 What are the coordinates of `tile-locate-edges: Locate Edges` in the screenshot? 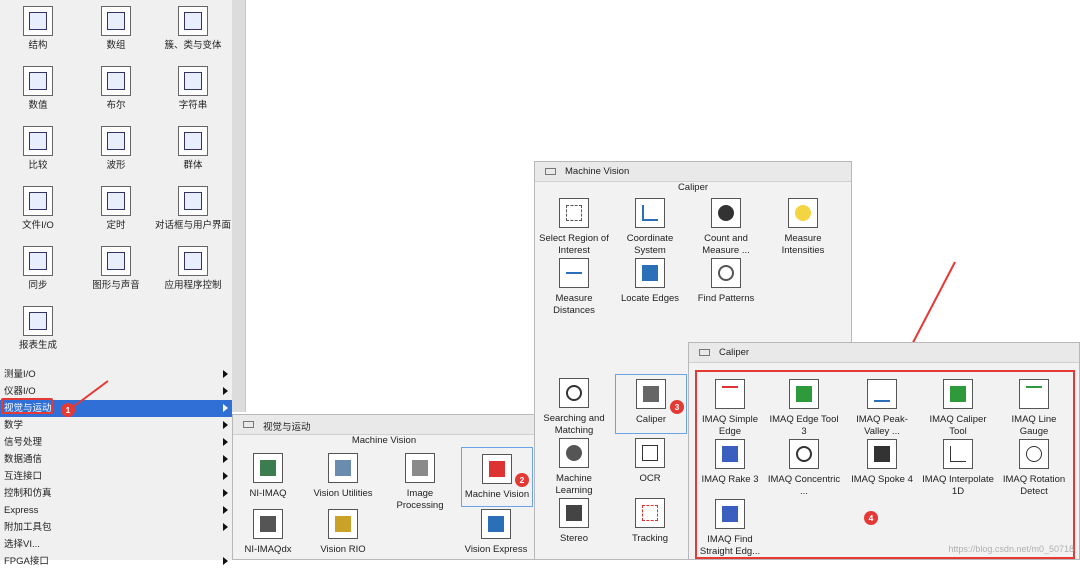 It's located at (650, 281).